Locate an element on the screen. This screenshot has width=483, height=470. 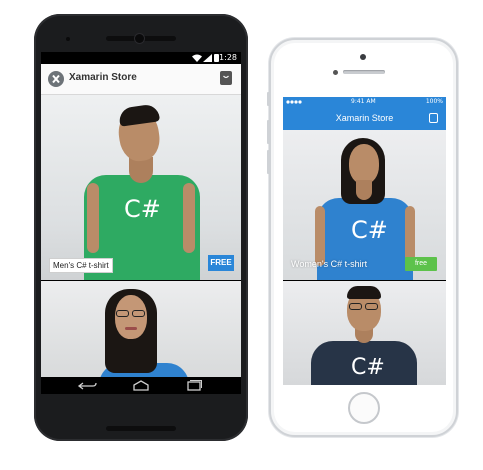
product-name-label: Women's C# t-shirt is located at coordinates (329, 264).